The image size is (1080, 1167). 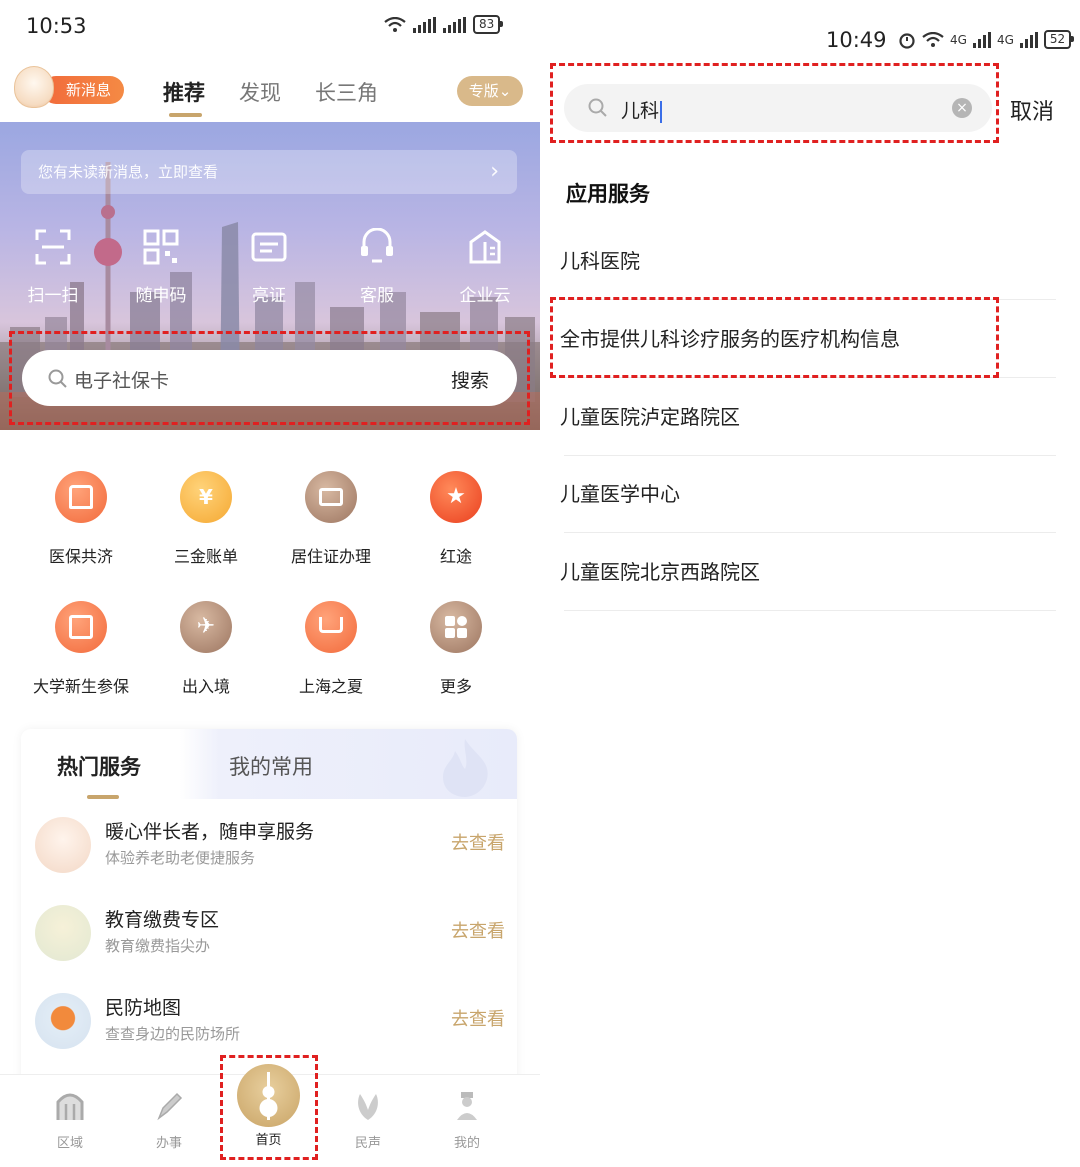 I want to click on search-result-item: 儿科医院, so click(x=808, y=261).